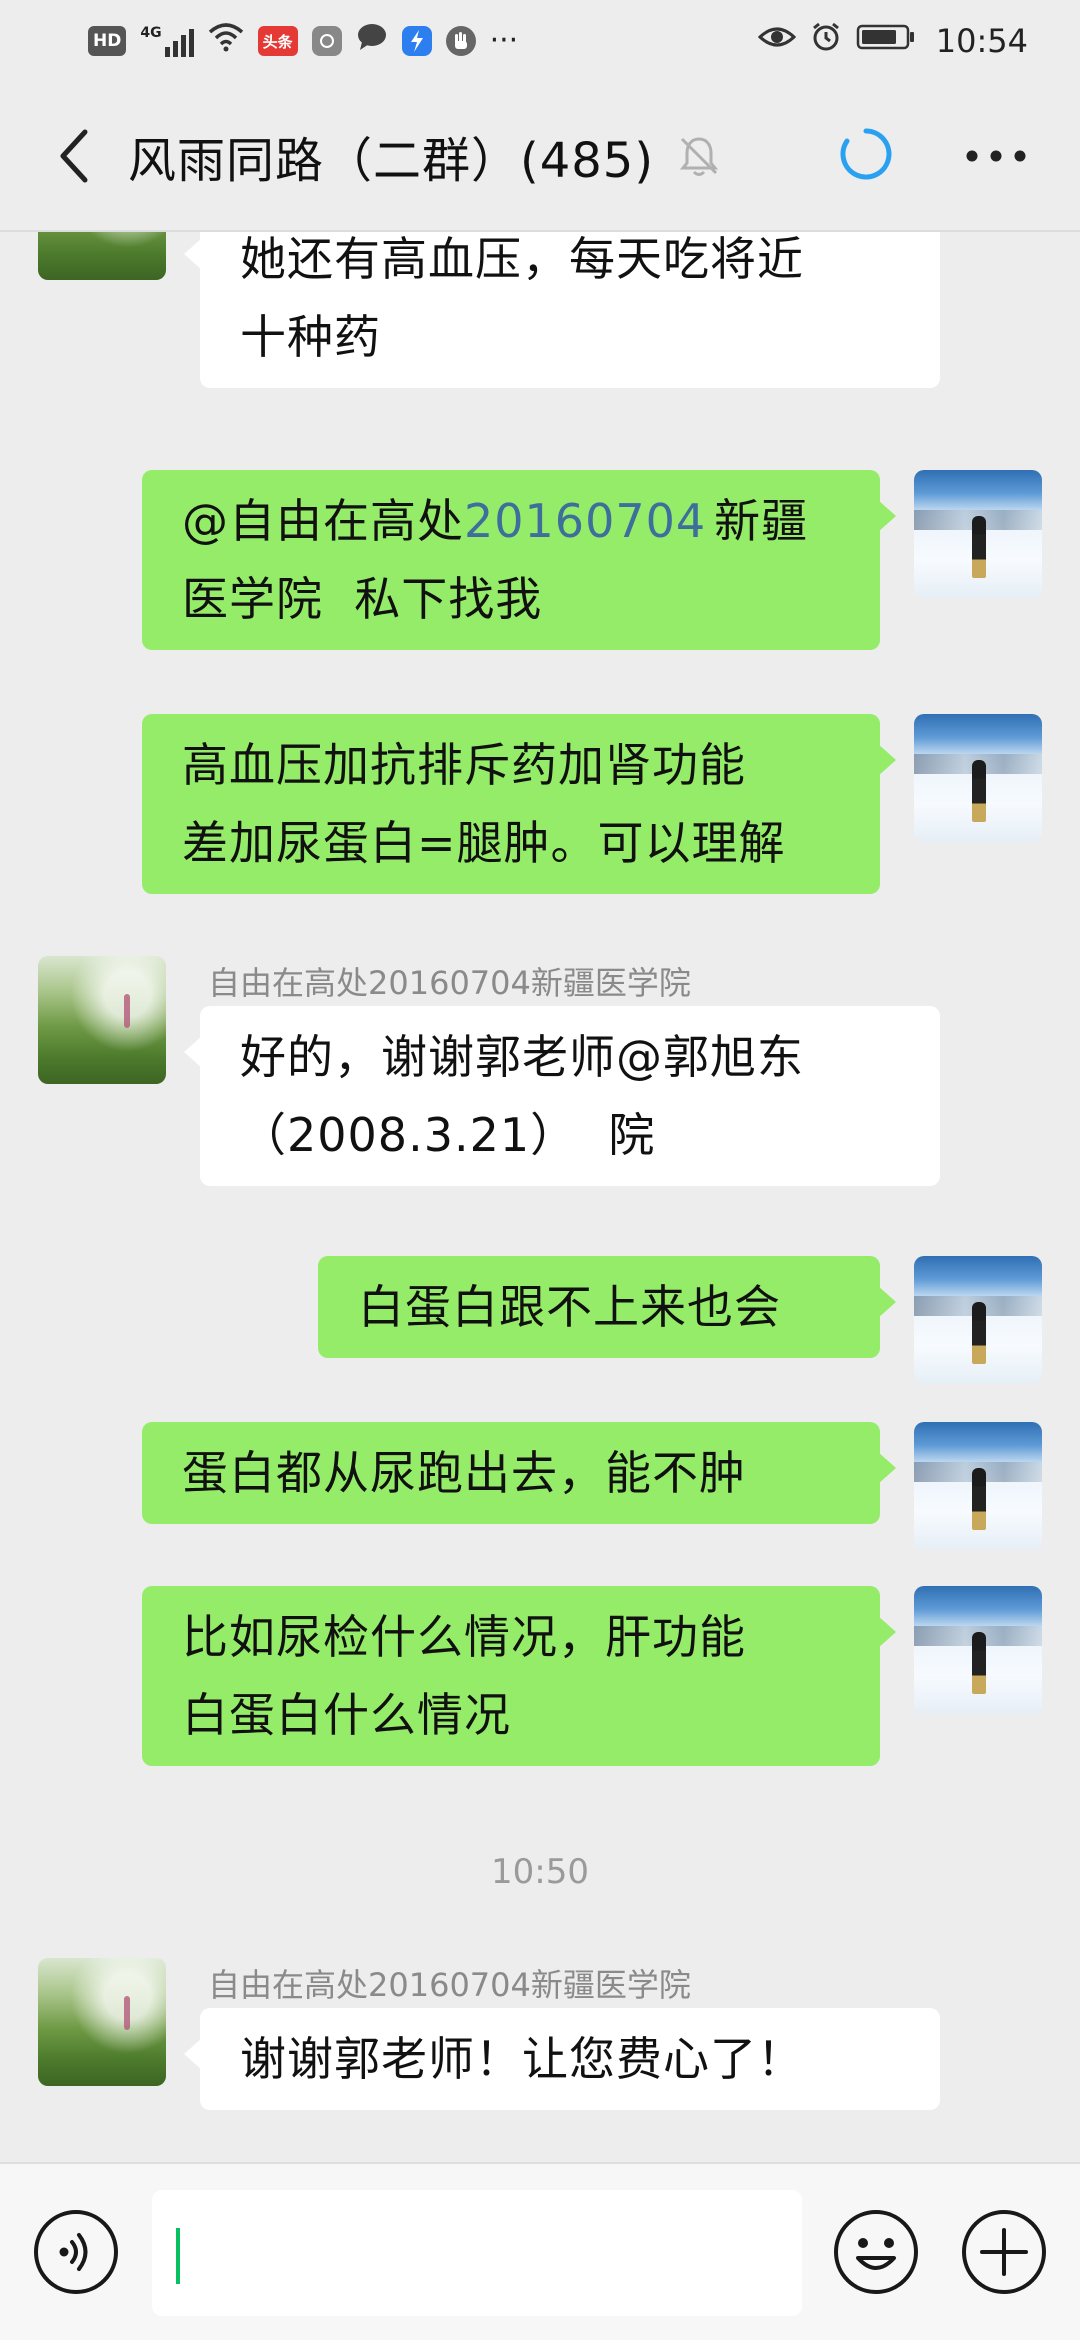 The image size is (1080, 2340). What do you see at coordinates (391, 161) in the screenshot?
I see `chat-title: 风雨同路（二群）(485)` at bounding box center [391, 161].